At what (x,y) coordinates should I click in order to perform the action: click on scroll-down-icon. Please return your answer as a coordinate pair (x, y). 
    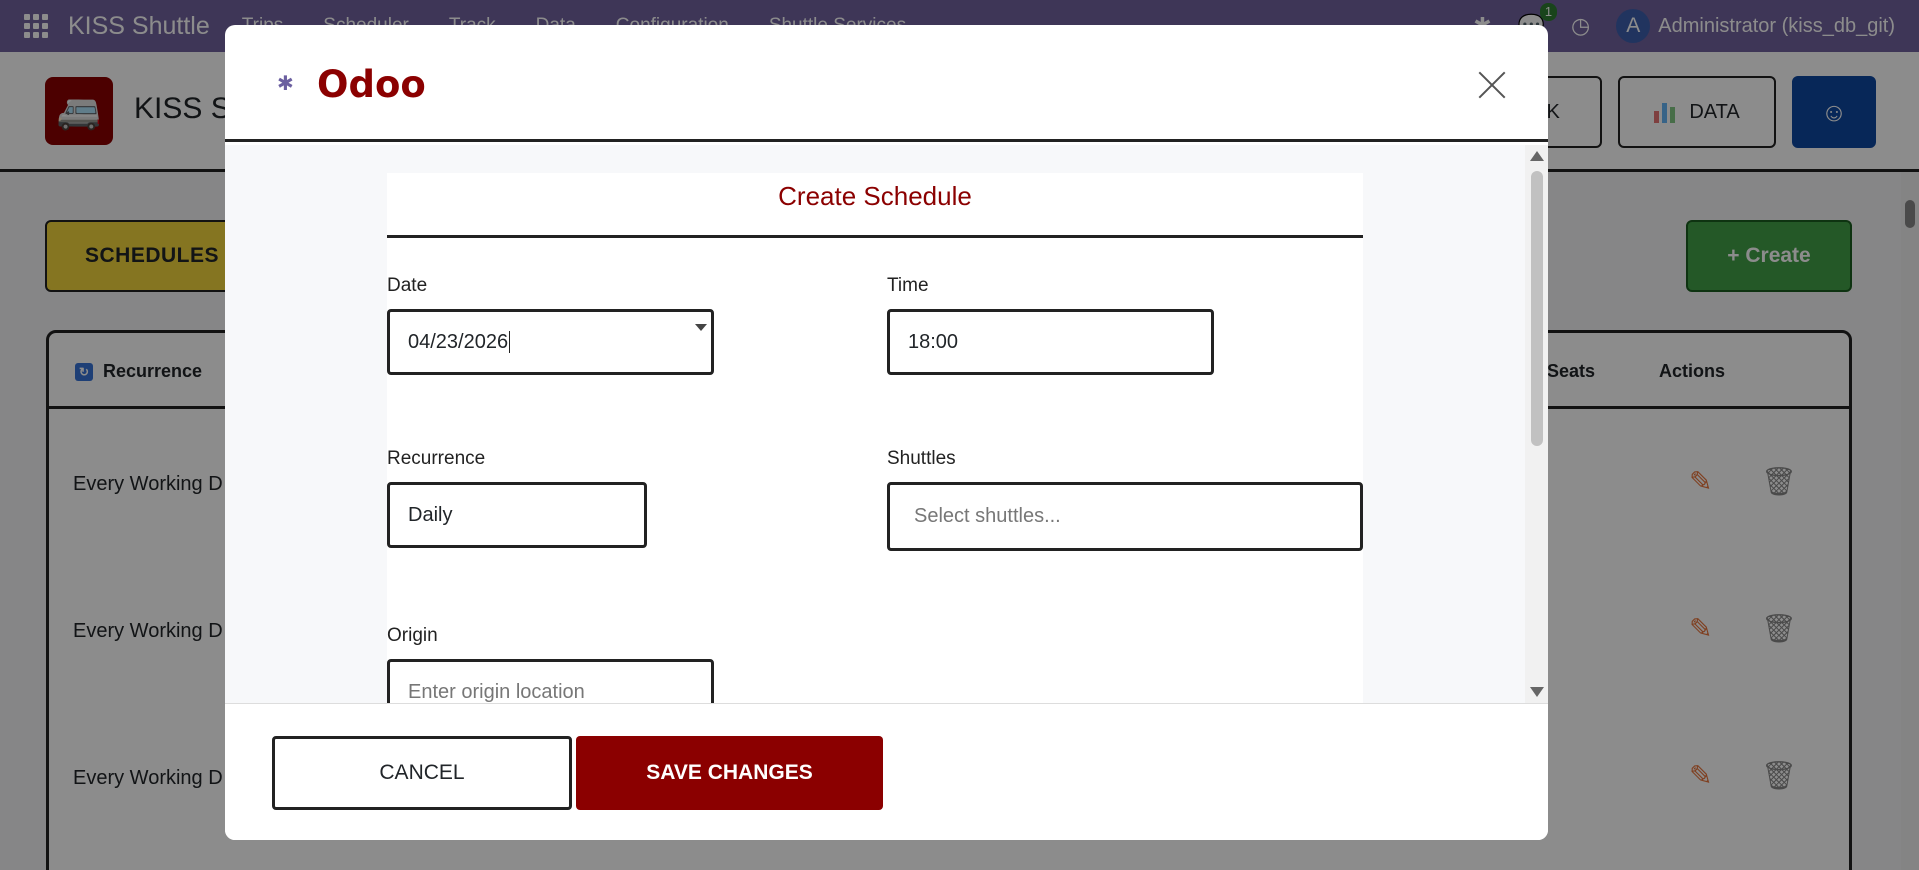
    Looking at the image, I should click on (1537, 692).